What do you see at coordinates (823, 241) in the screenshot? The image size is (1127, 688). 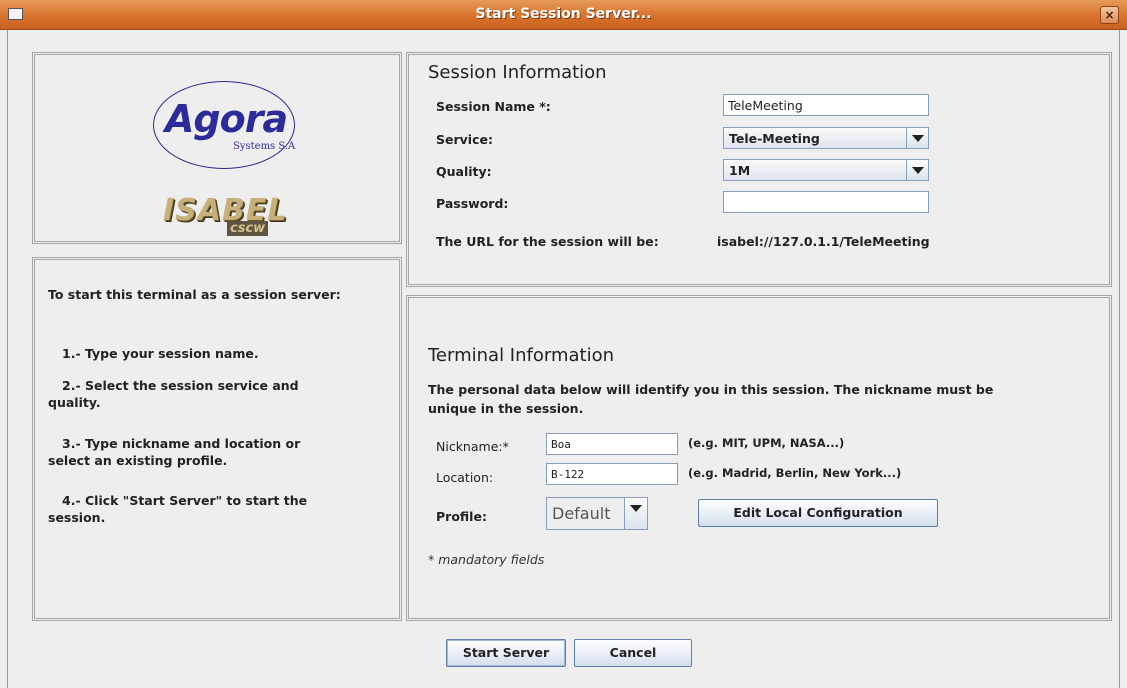 I see `session-url-value: isabel://127.0.1.1/TeleMeeting` at bounding box center [823, 241].